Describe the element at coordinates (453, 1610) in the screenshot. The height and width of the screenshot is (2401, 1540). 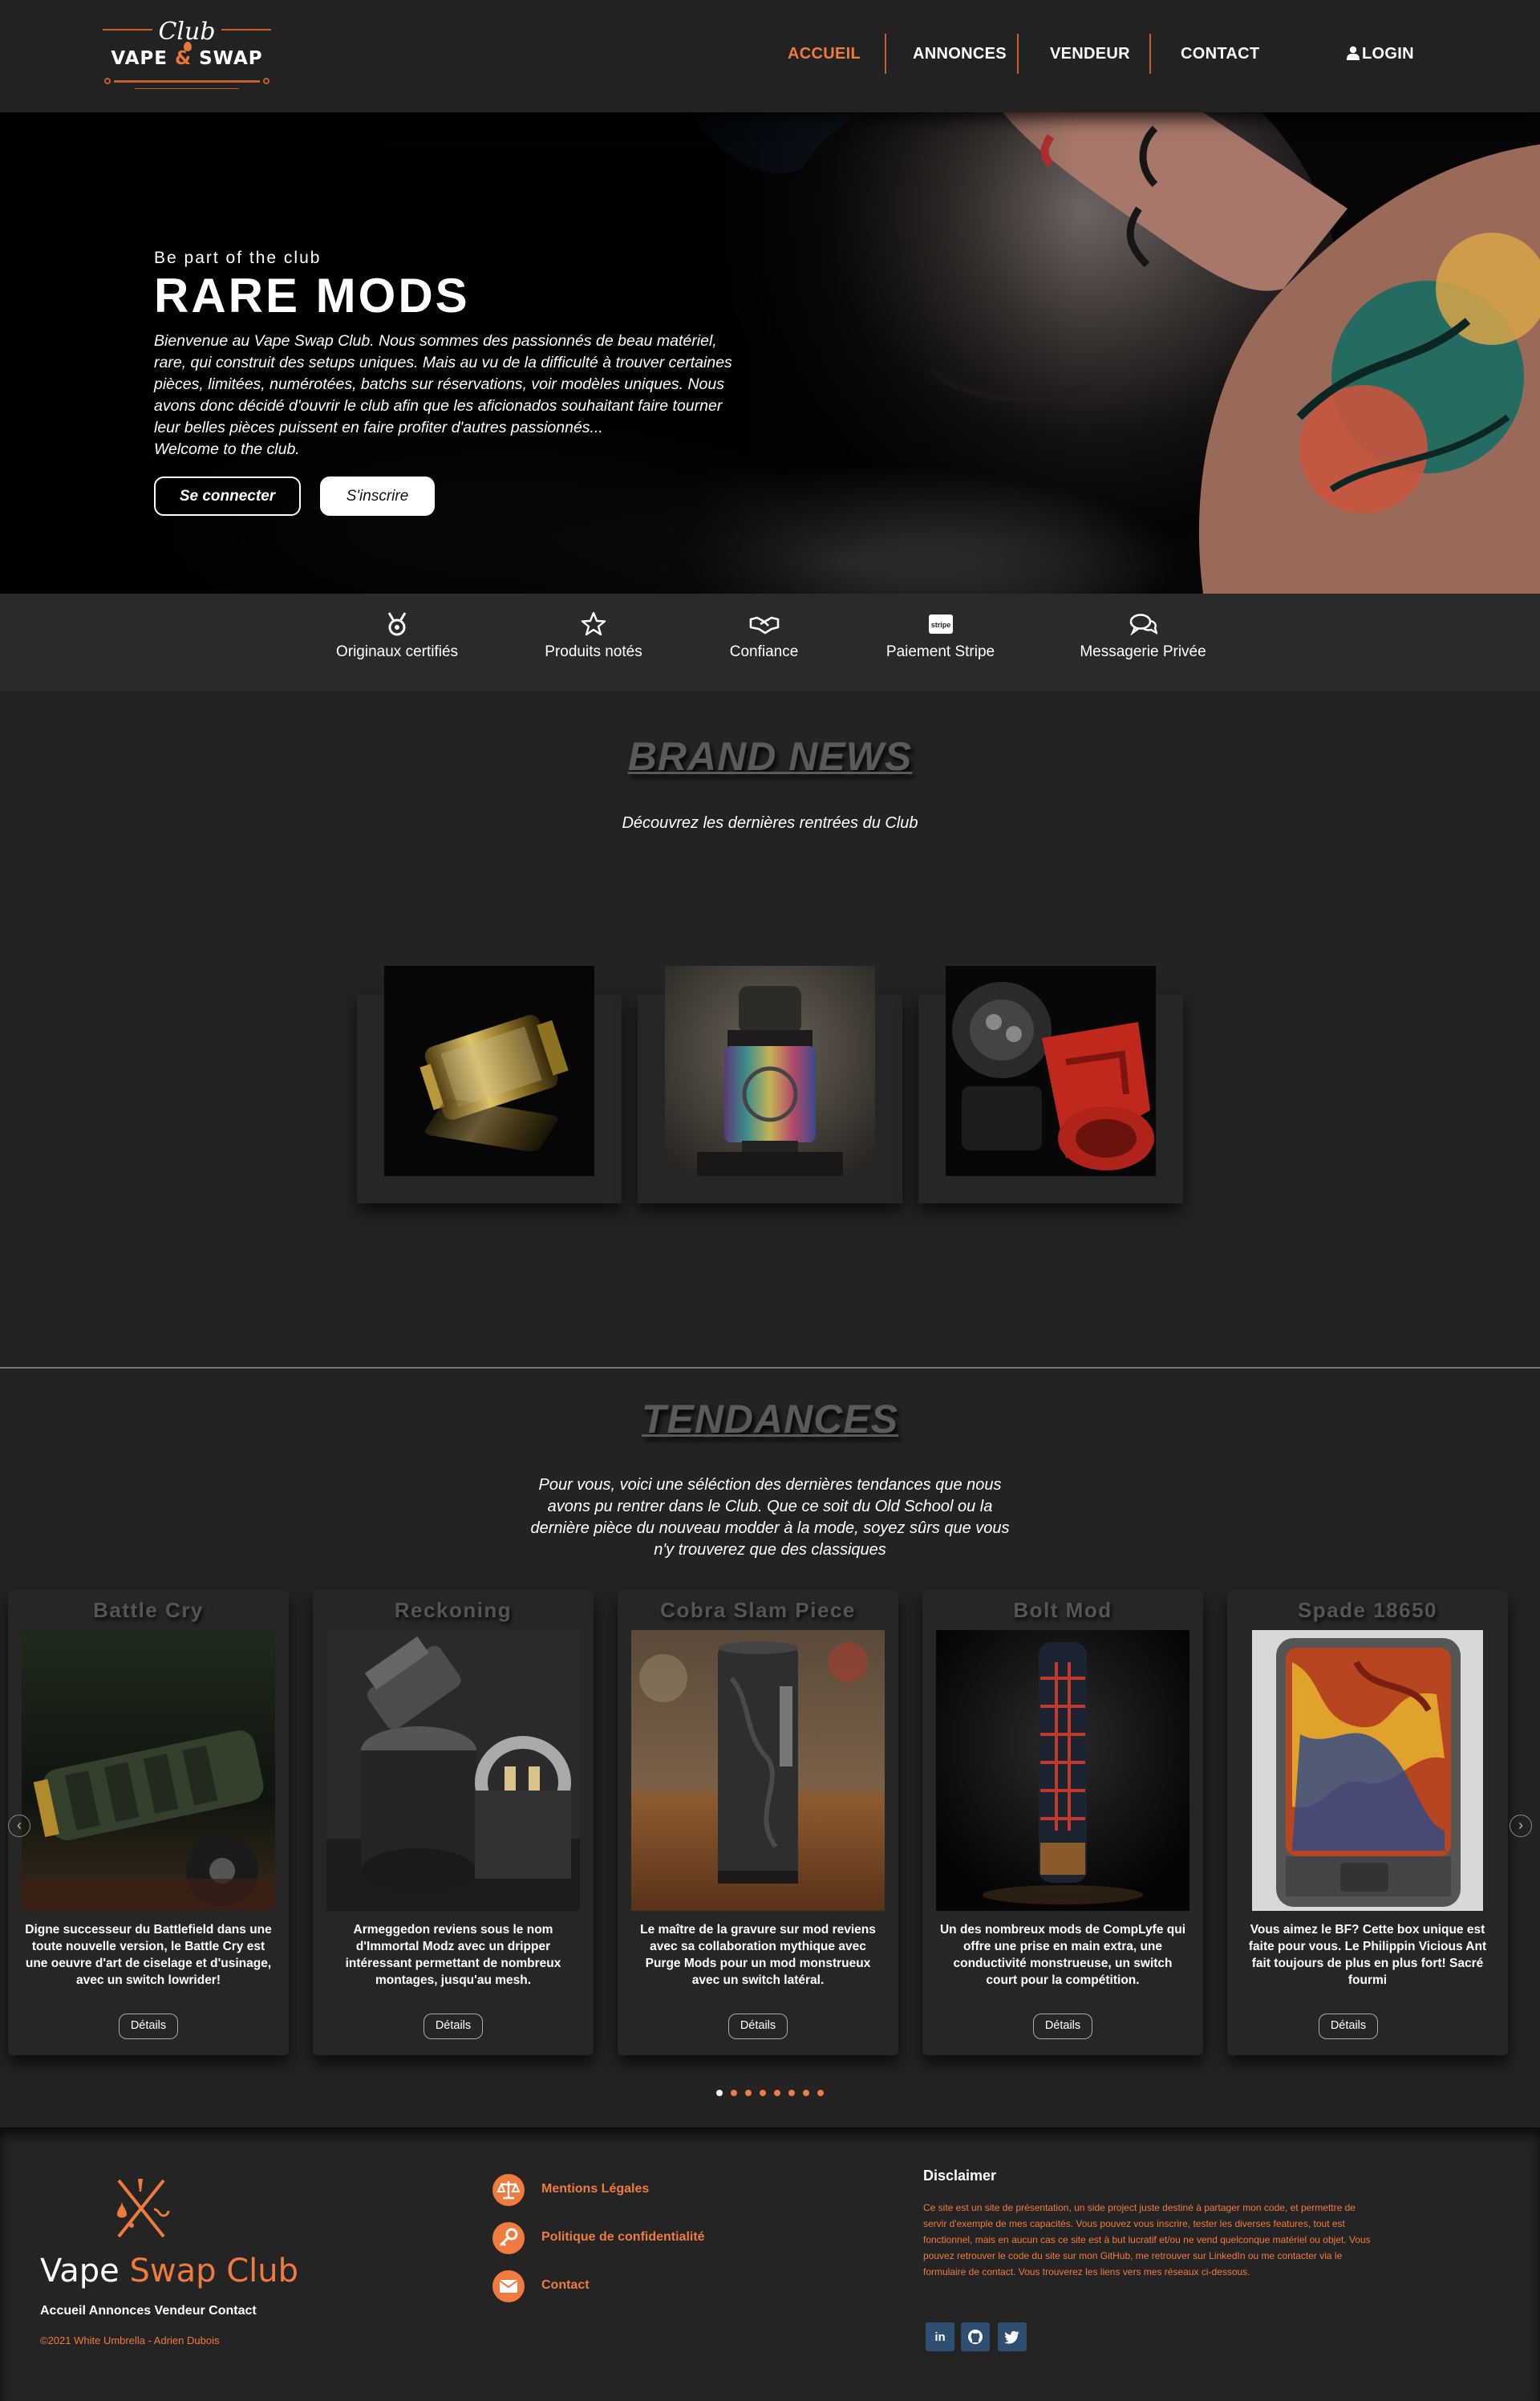
I see `trend-card-title: Reckoning` at that location.